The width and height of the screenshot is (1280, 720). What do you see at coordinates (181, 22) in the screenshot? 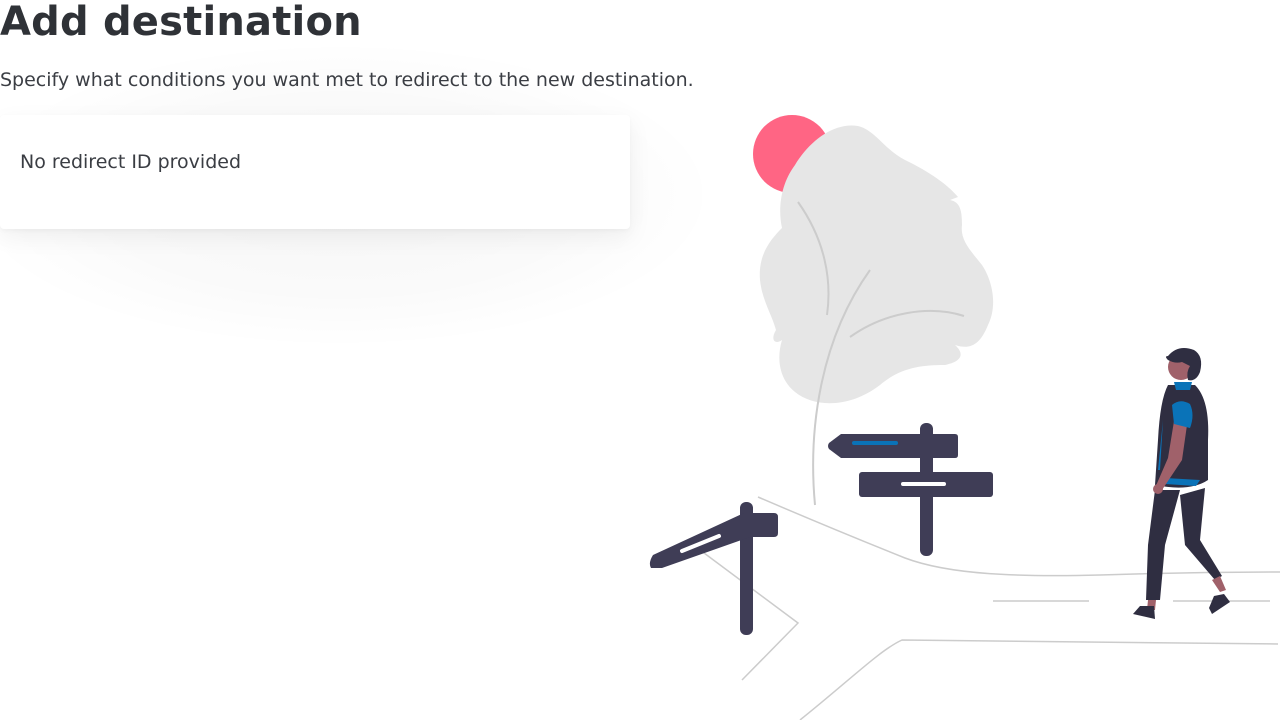
I see `page-title: Add destination` at bounding box center [181, 22].